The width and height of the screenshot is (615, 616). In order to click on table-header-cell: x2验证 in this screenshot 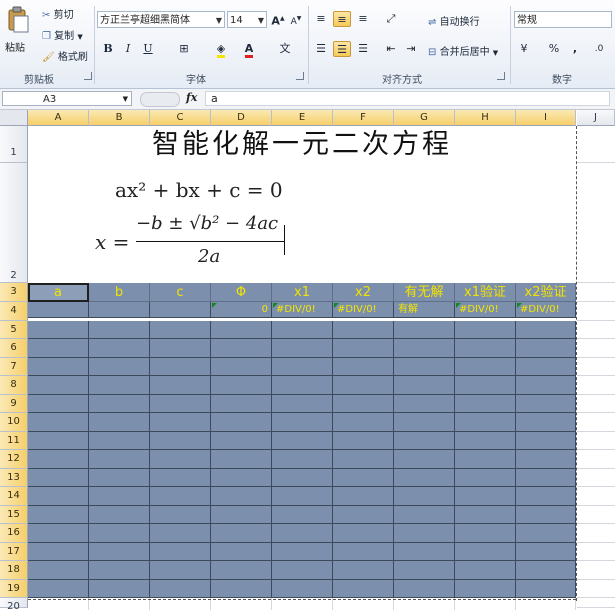, I will do `click(546, 292)`.